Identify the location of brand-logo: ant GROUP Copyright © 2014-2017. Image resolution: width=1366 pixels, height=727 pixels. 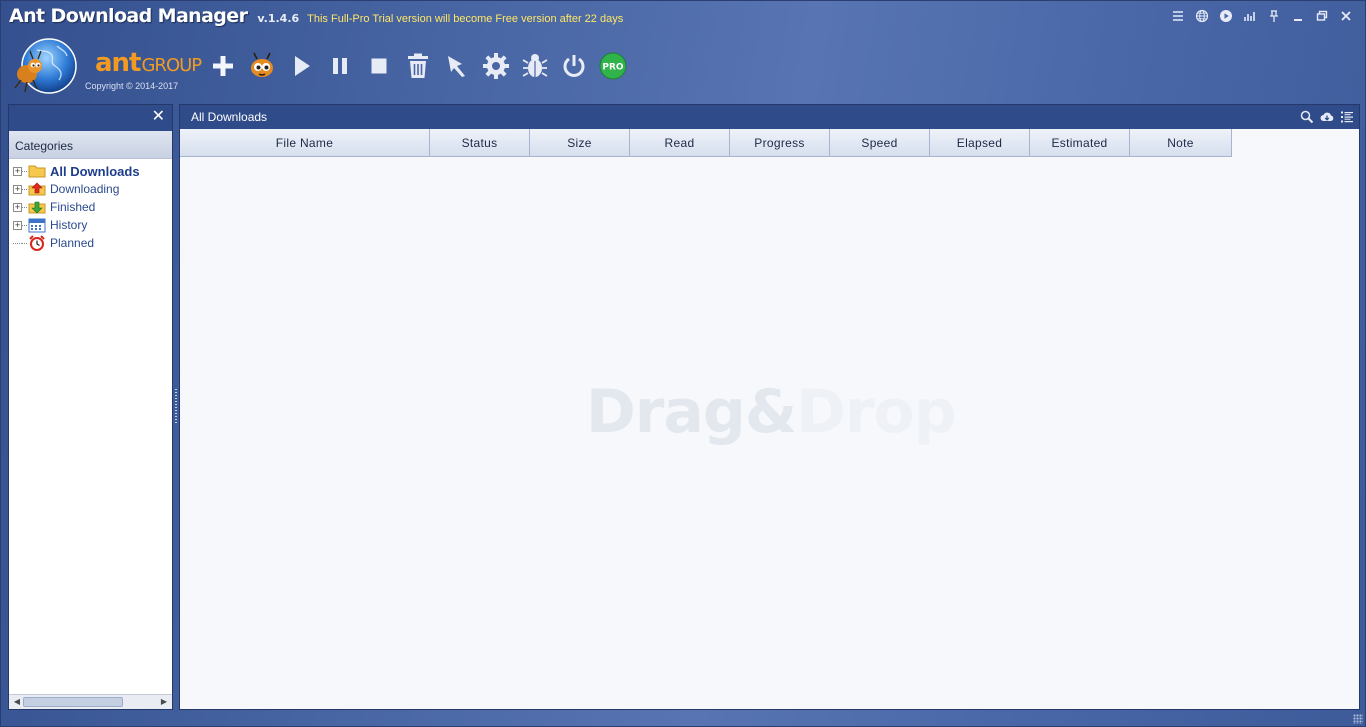
(105, 67).